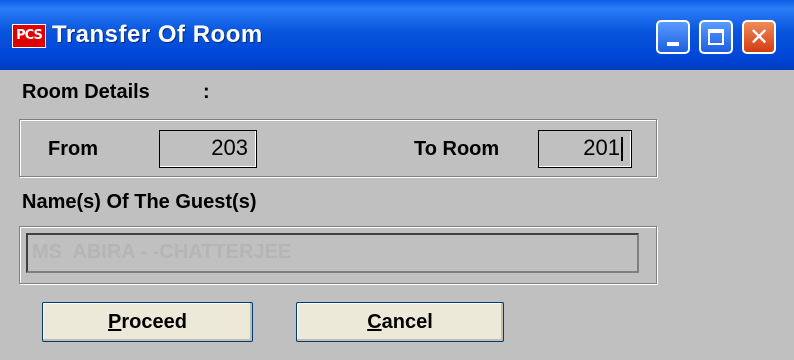 This screenshot has height=360, width=794. I want to click on cancel-label: ancel, so click(407, 322).